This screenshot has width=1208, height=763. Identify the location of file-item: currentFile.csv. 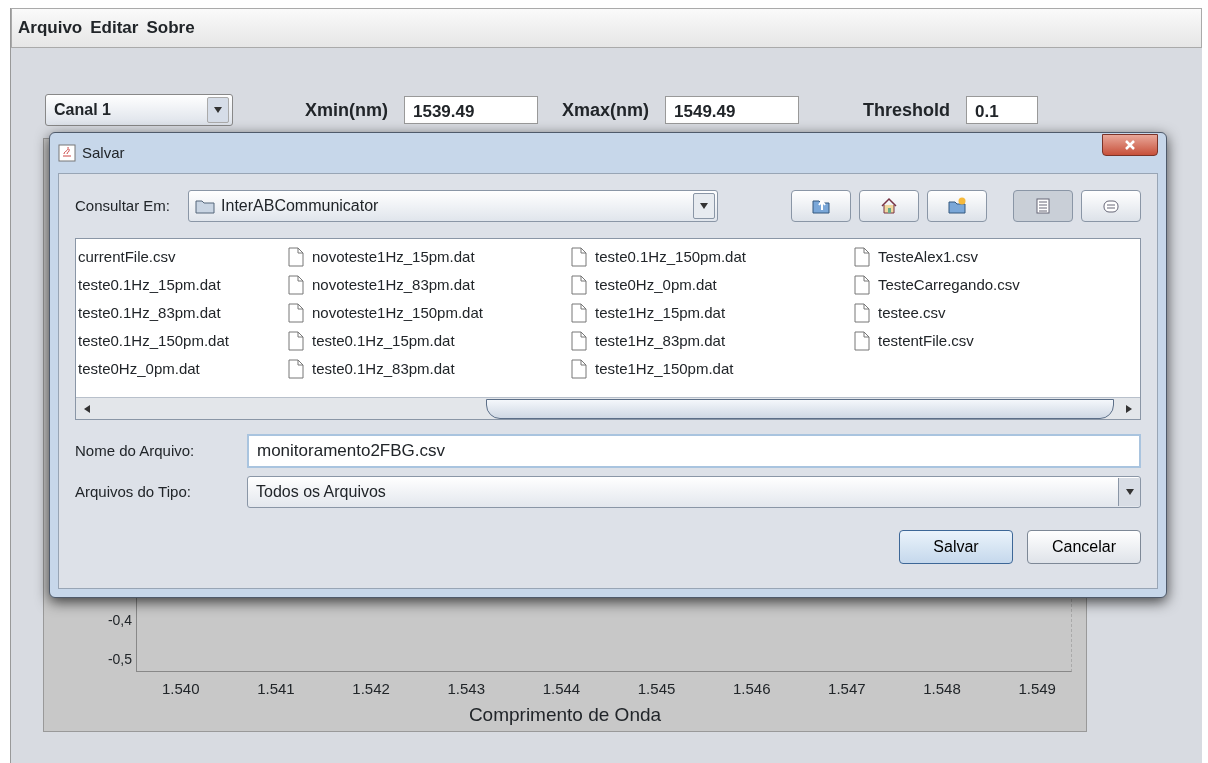
(183, 257).